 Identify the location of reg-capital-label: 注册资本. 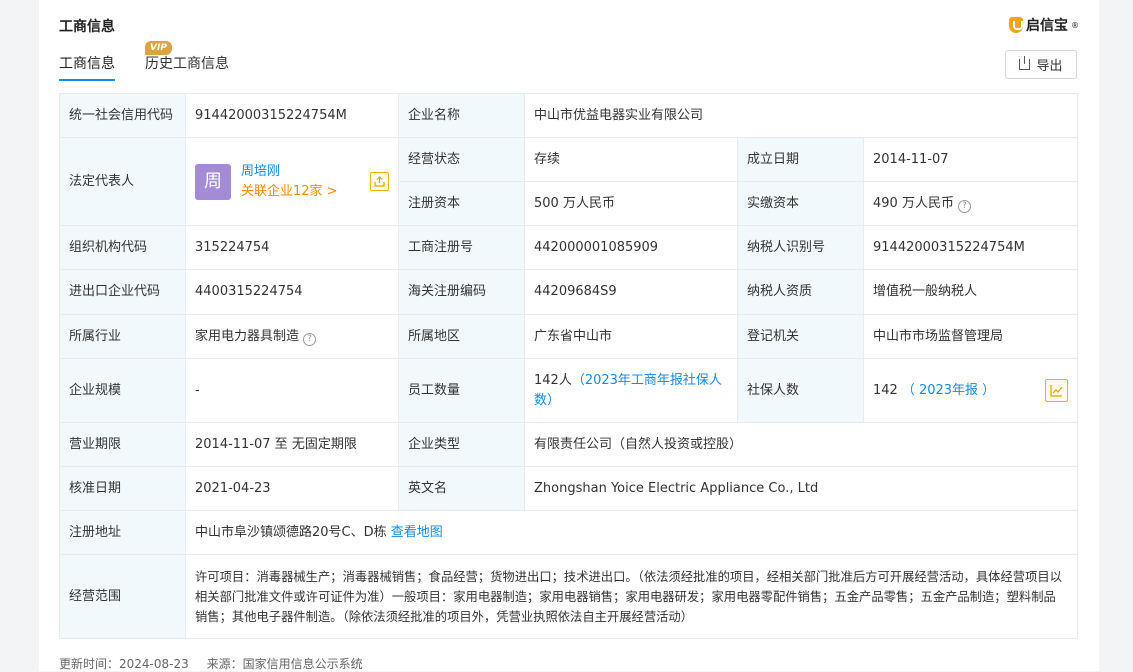
(461, 203).